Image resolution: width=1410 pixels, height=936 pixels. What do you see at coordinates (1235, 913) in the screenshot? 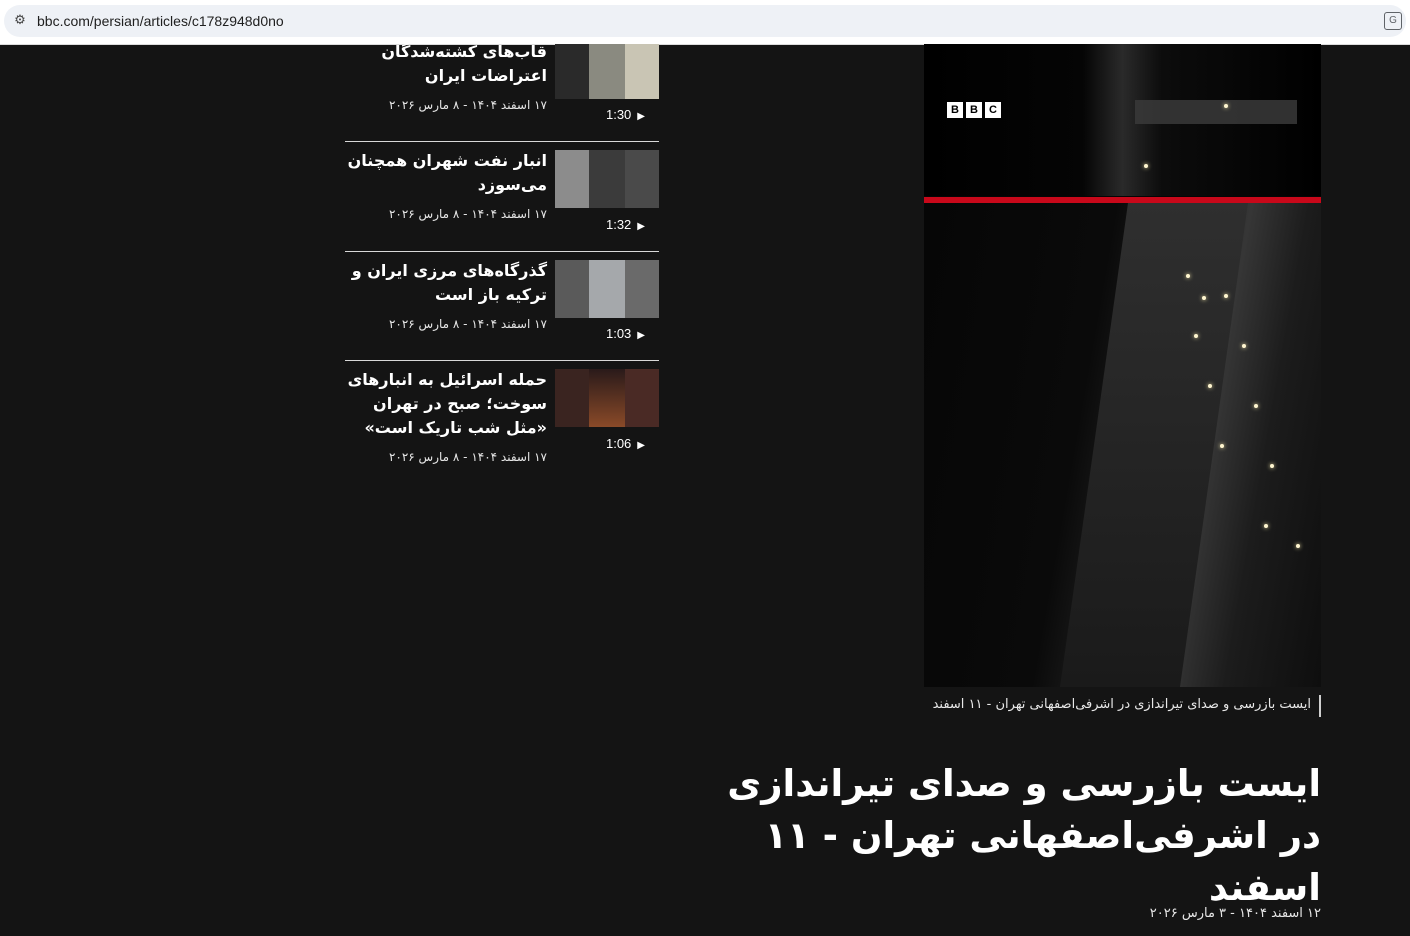
I see `publish-date: ۱۲ اسفند ۱۴۰۴ - ۳ مارس ۲۰۲۶` at bounding box center [1235, 913].